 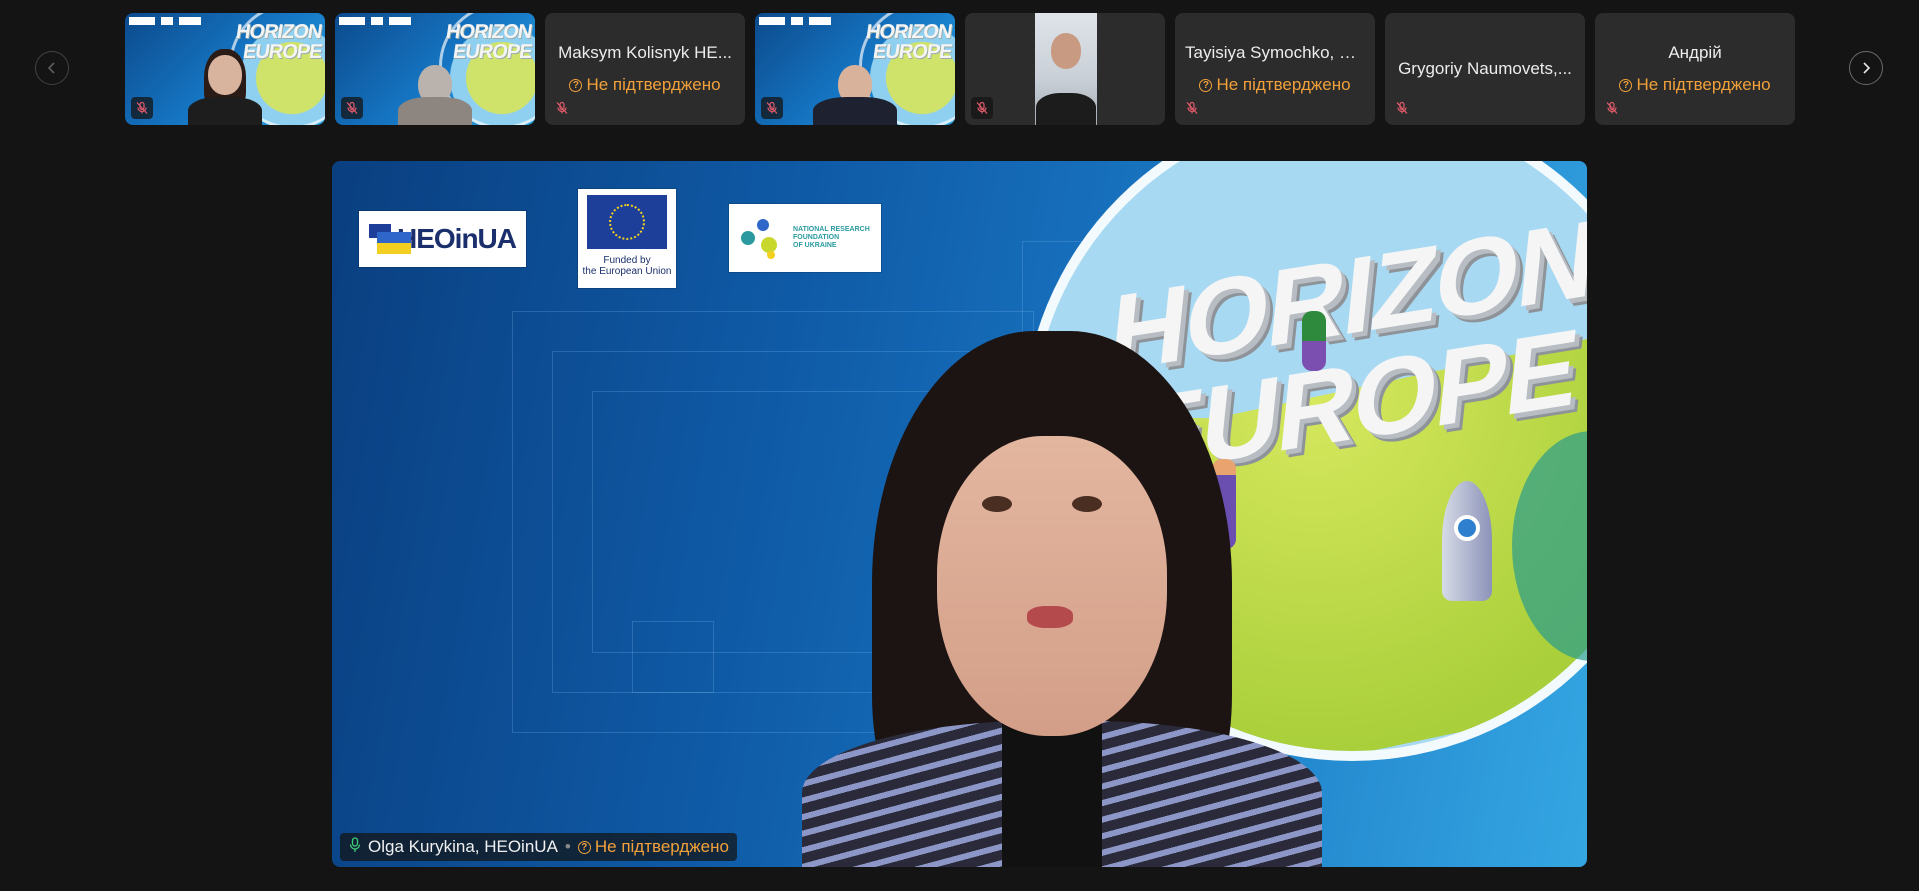 I want to click on participant-tile, so click(x=1065, y=69).